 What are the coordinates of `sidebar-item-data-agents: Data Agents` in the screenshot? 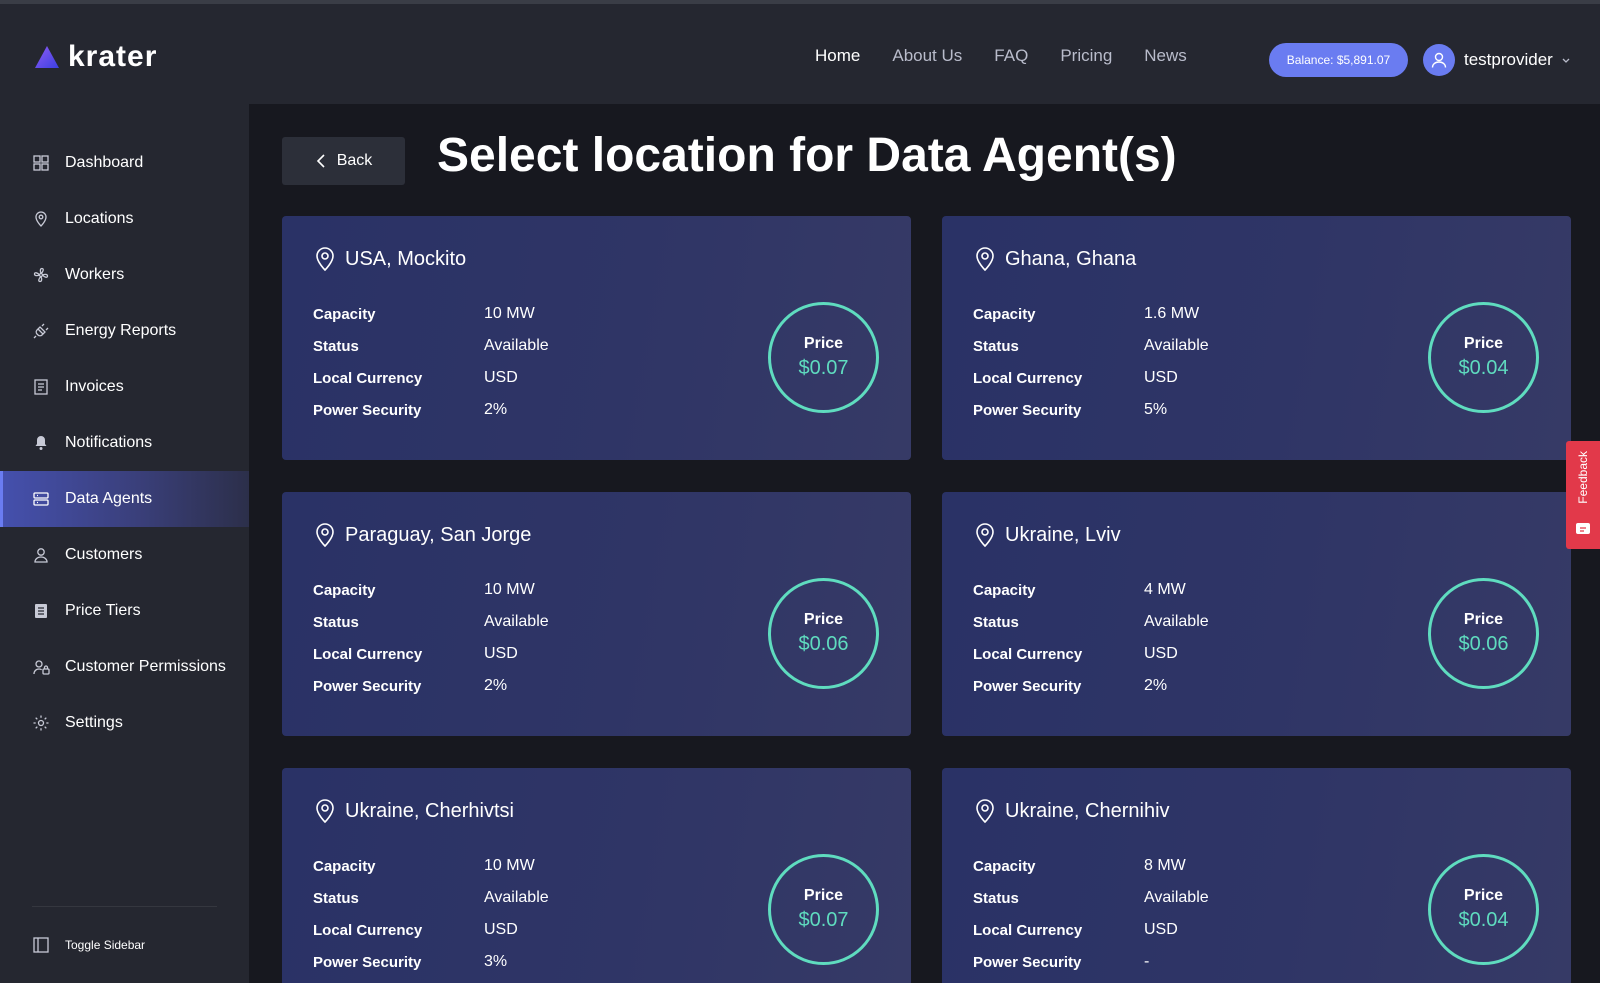 It's located at (124, 499).